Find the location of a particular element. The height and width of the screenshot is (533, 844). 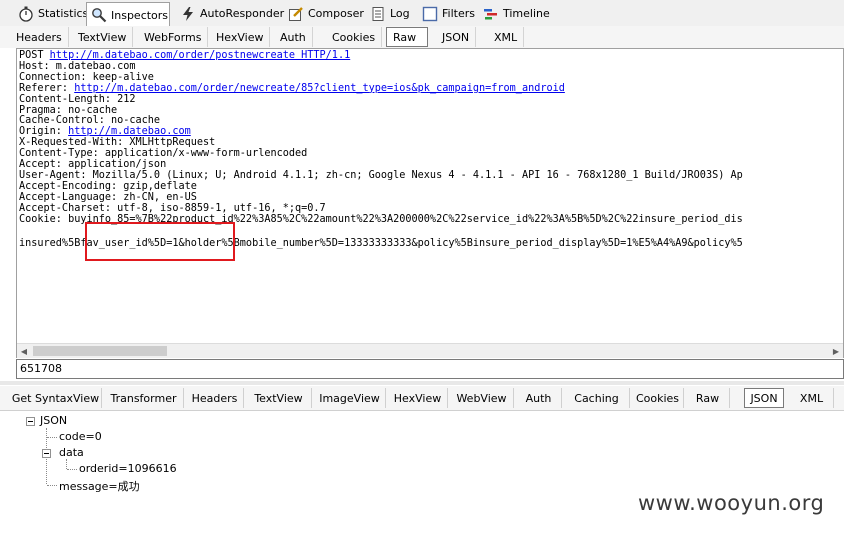

header-cache-control: Cache-Control: no-cache is located at coordinates (90, 121).